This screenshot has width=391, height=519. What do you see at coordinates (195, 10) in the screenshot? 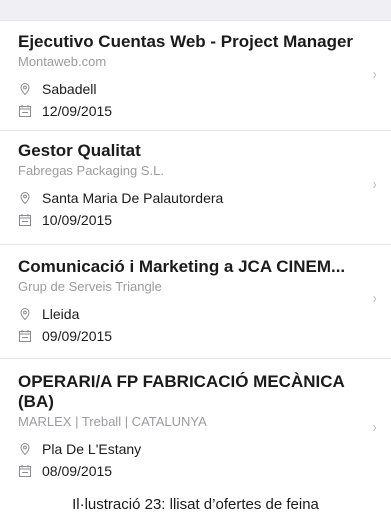
I see `top-bar` at bounding box center [195, 10].